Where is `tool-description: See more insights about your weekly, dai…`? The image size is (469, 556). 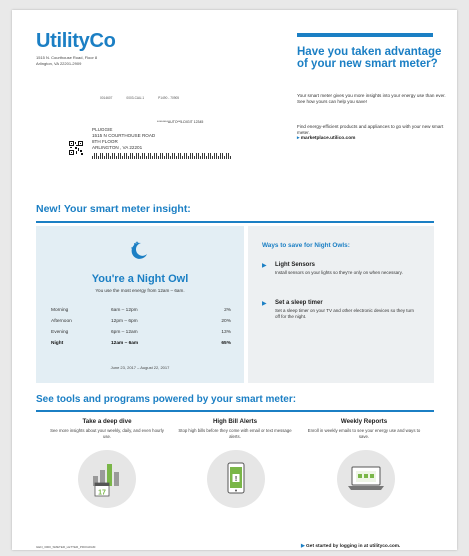 tool-description: See more insights about your weekly, dai… is located at coordinates (107, 433).